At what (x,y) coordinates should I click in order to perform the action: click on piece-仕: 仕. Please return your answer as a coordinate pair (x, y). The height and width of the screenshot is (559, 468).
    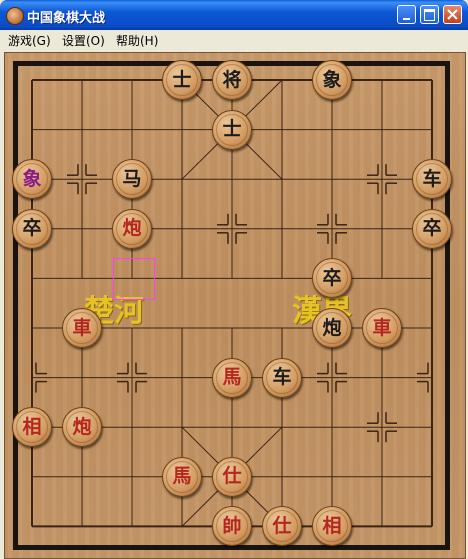
    Looking at the image, I should click on (232, 476).